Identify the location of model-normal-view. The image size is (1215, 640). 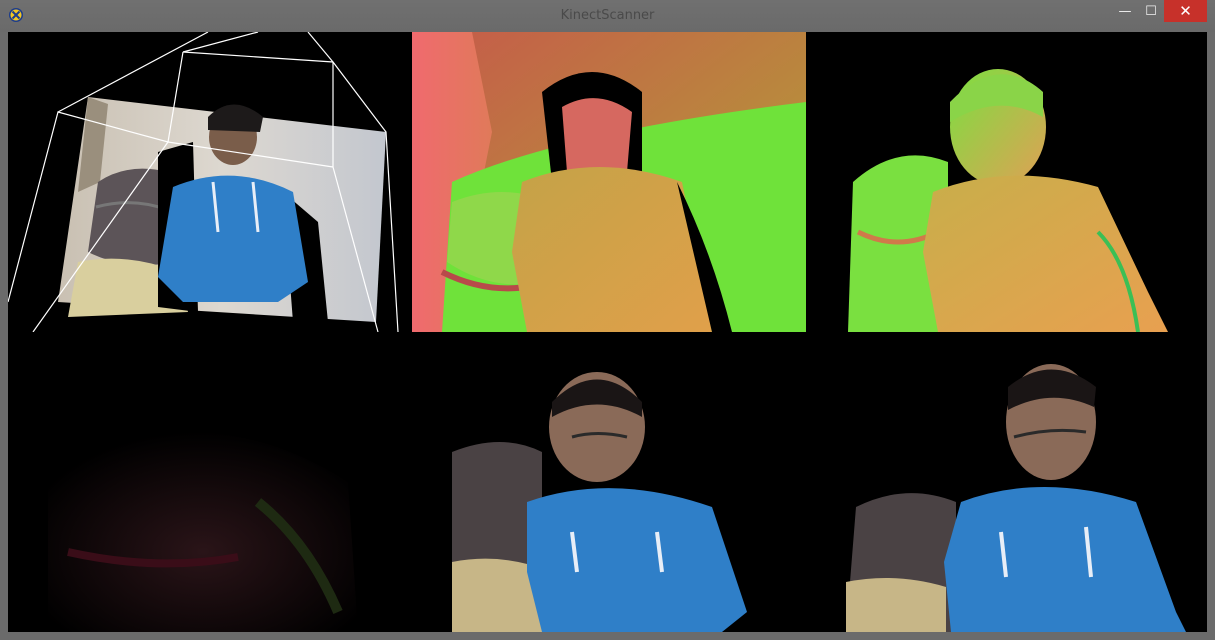
(1008, 182).